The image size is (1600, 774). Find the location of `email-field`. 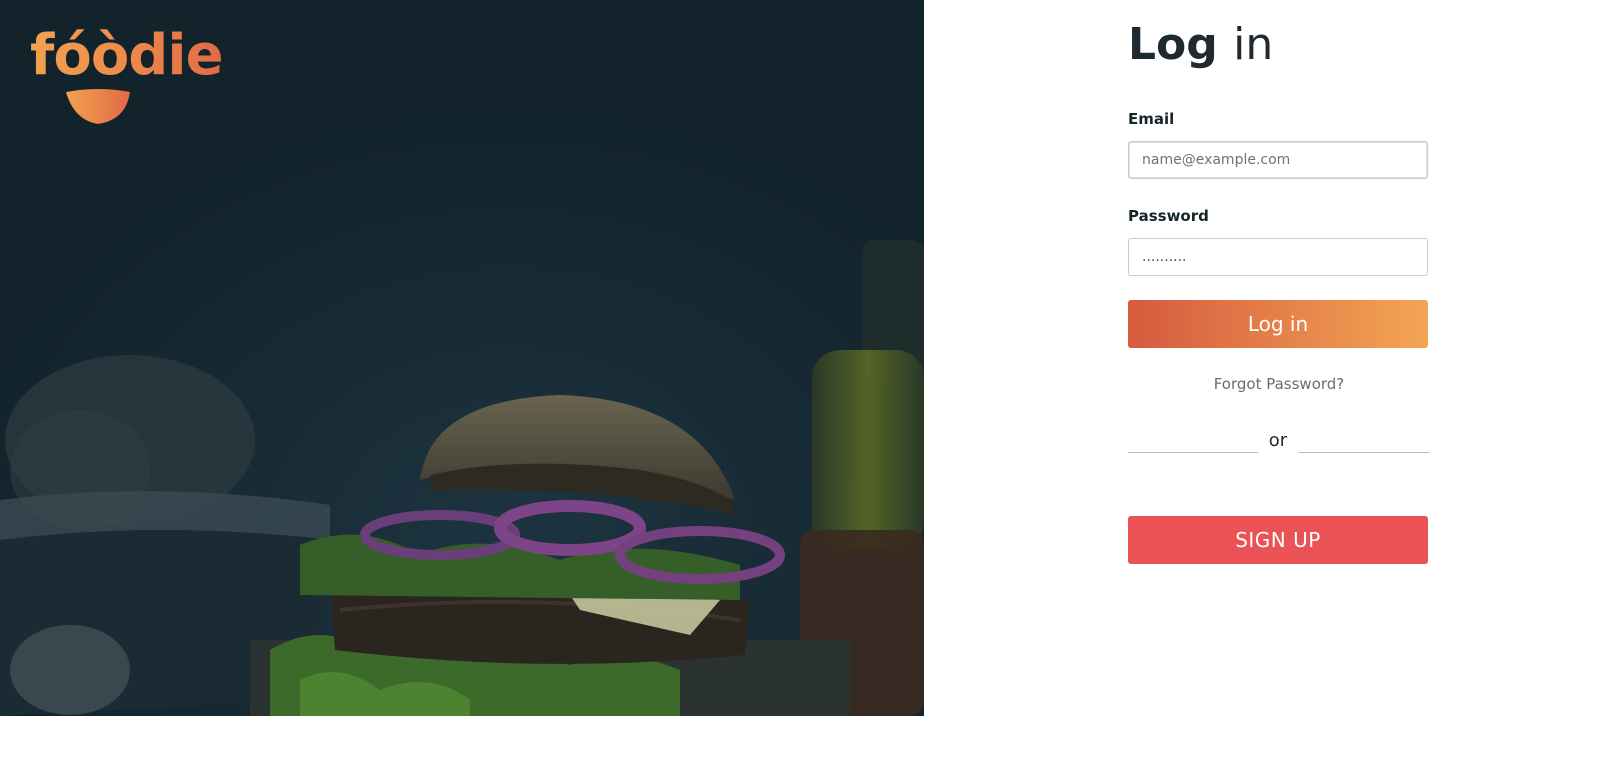

email-field is located at coordinates (1278, 160).